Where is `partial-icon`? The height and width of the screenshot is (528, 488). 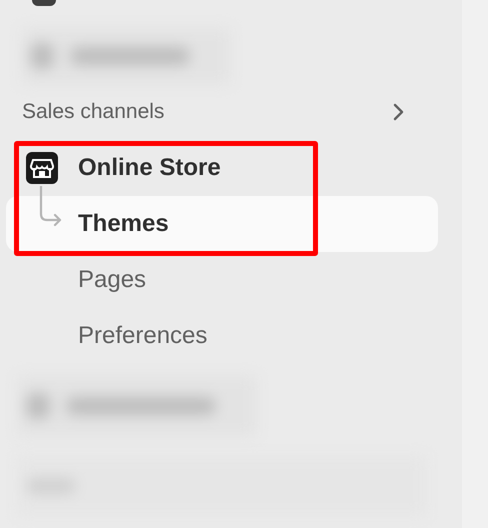 partial-icon is located at coordinates (44, 3).